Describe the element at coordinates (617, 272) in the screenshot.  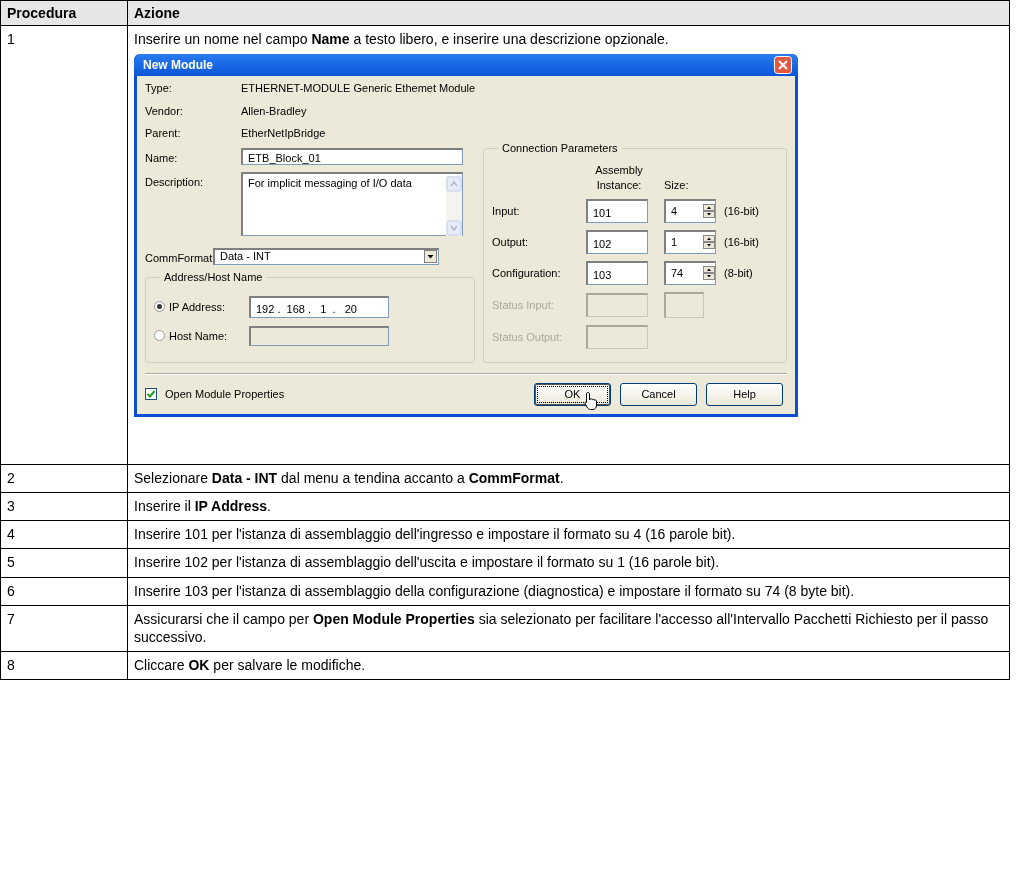
I see `instance-field: 103` at that location.